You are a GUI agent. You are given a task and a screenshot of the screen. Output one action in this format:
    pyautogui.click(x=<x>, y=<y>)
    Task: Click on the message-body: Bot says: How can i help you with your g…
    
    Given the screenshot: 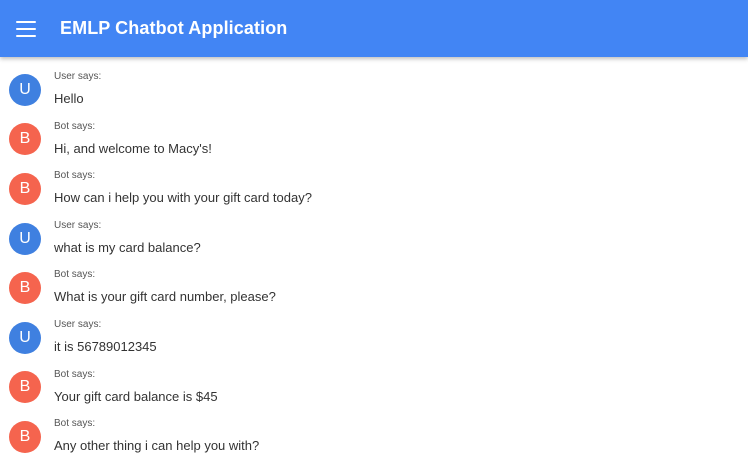 What is the action you would take?
    pyautogui.click(x=183, y=188)
    